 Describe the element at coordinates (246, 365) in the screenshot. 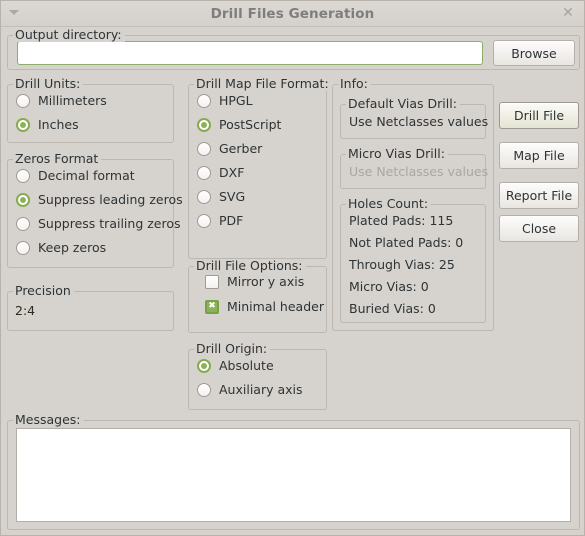

I see `radio-label: Absolute` at that location.